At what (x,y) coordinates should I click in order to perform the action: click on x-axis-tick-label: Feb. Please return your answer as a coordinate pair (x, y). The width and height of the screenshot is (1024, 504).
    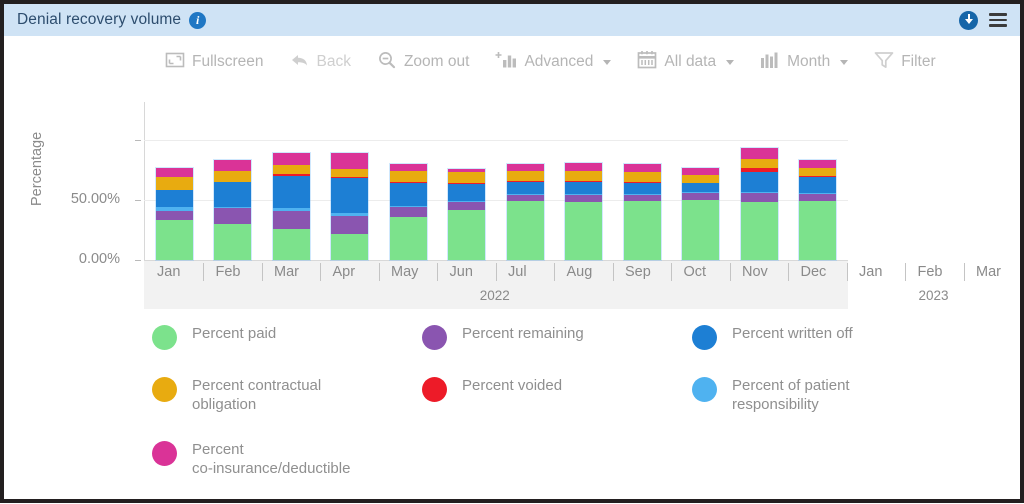
    Looking at the image, I should click on (930, 272).